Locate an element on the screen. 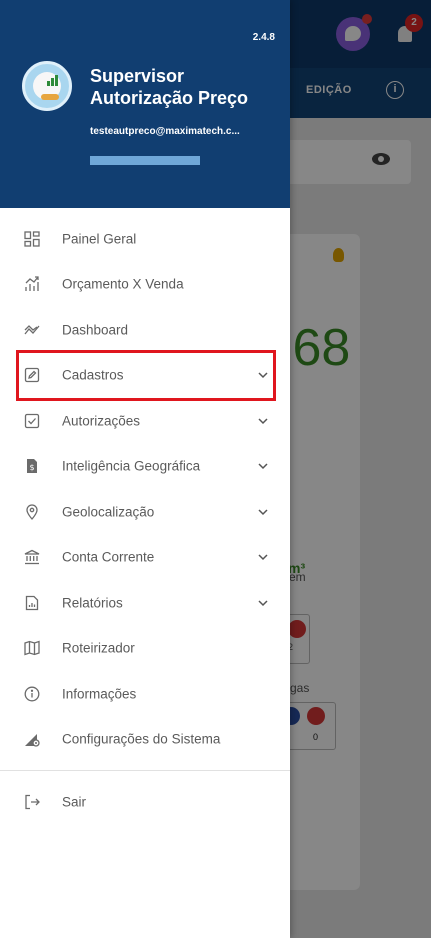  menu-item-label: Painel Geral is located at coordinates (99, 239).